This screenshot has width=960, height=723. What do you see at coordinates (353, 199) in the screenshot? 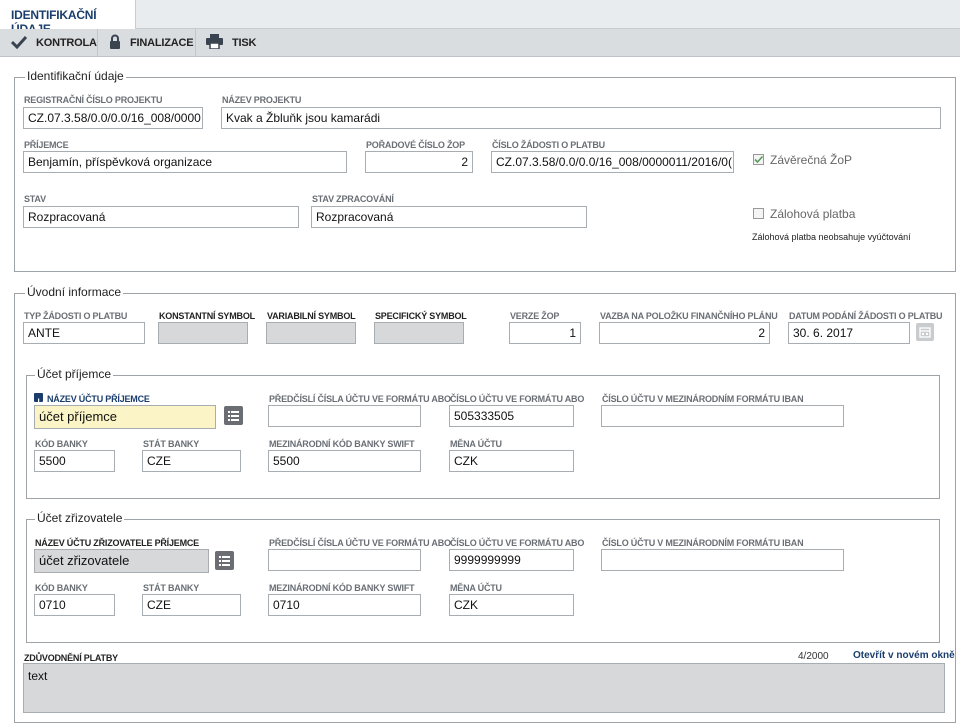
I see `stav-zpracovani-label: STAV ZPRACOVÁNÍ` at bounding box center [353, 199].